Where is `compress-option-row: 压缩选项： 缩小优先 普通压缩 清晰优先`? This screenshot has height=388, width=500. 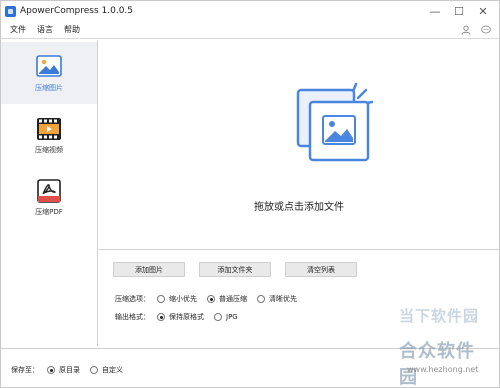 compress-option-row: 压缩选项： 缩小优先 普通压缩 清晰优先 is located at coordinates (211, 299).